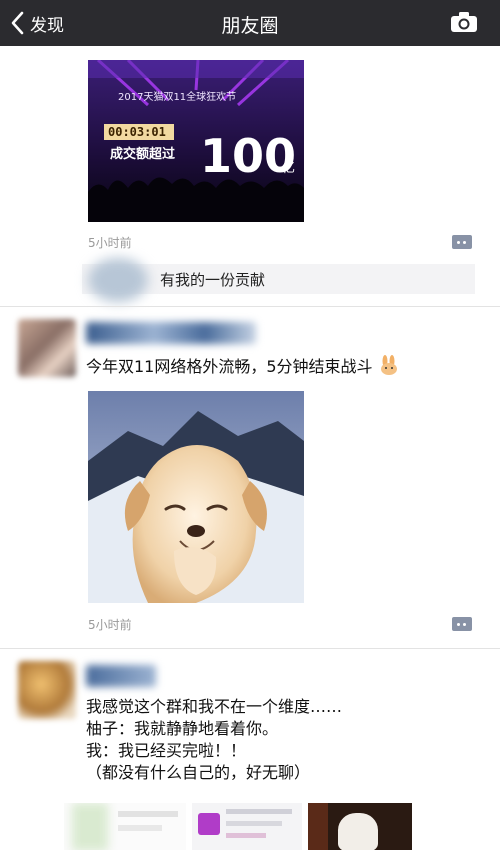 The image size is (500, 850). What do you see at coordinates (166, 750) in the screenshot?
I see `post-line: 我：我已经买完啦！！` at bounding box center [166, 750].